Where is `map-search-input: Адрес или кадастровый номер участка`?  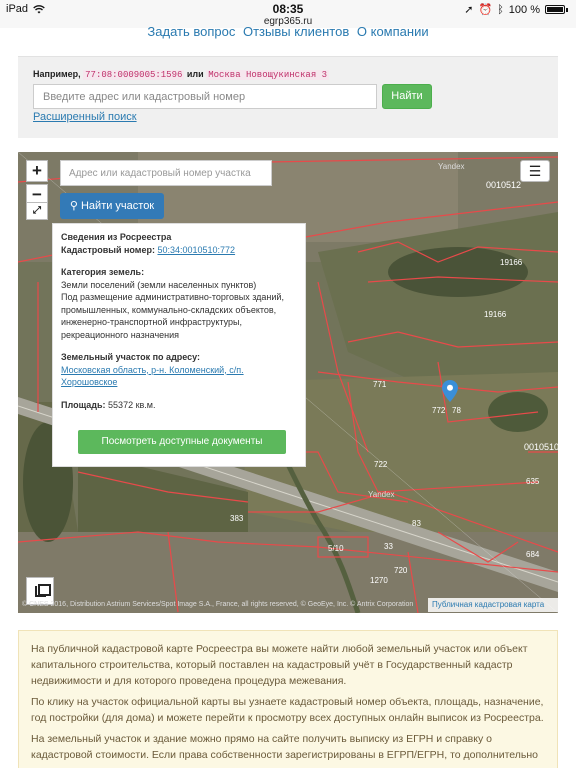 map-search-input: Адрес или кадастровый номер участка is located at coordinates (166, 173).